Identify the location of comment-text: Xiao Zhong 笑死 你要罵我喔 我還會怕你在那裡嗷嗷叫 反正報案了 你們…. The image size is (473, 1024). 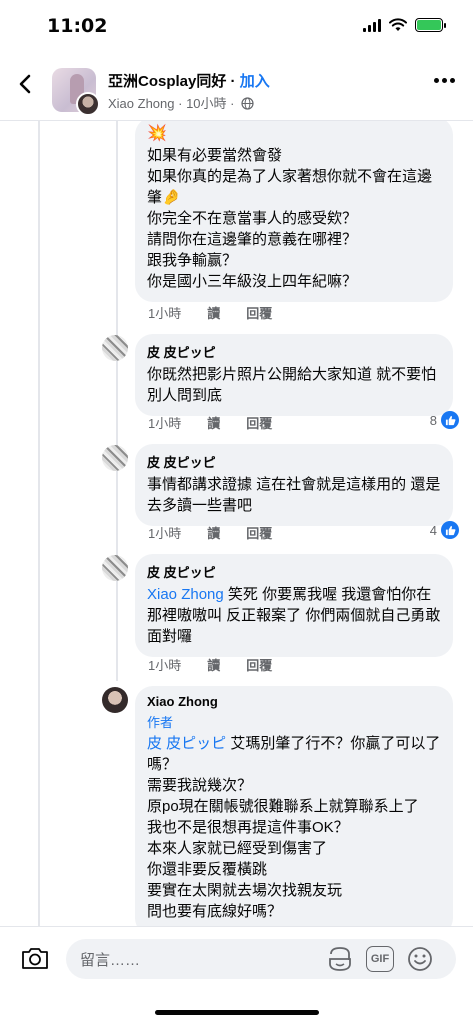
(294, 615).